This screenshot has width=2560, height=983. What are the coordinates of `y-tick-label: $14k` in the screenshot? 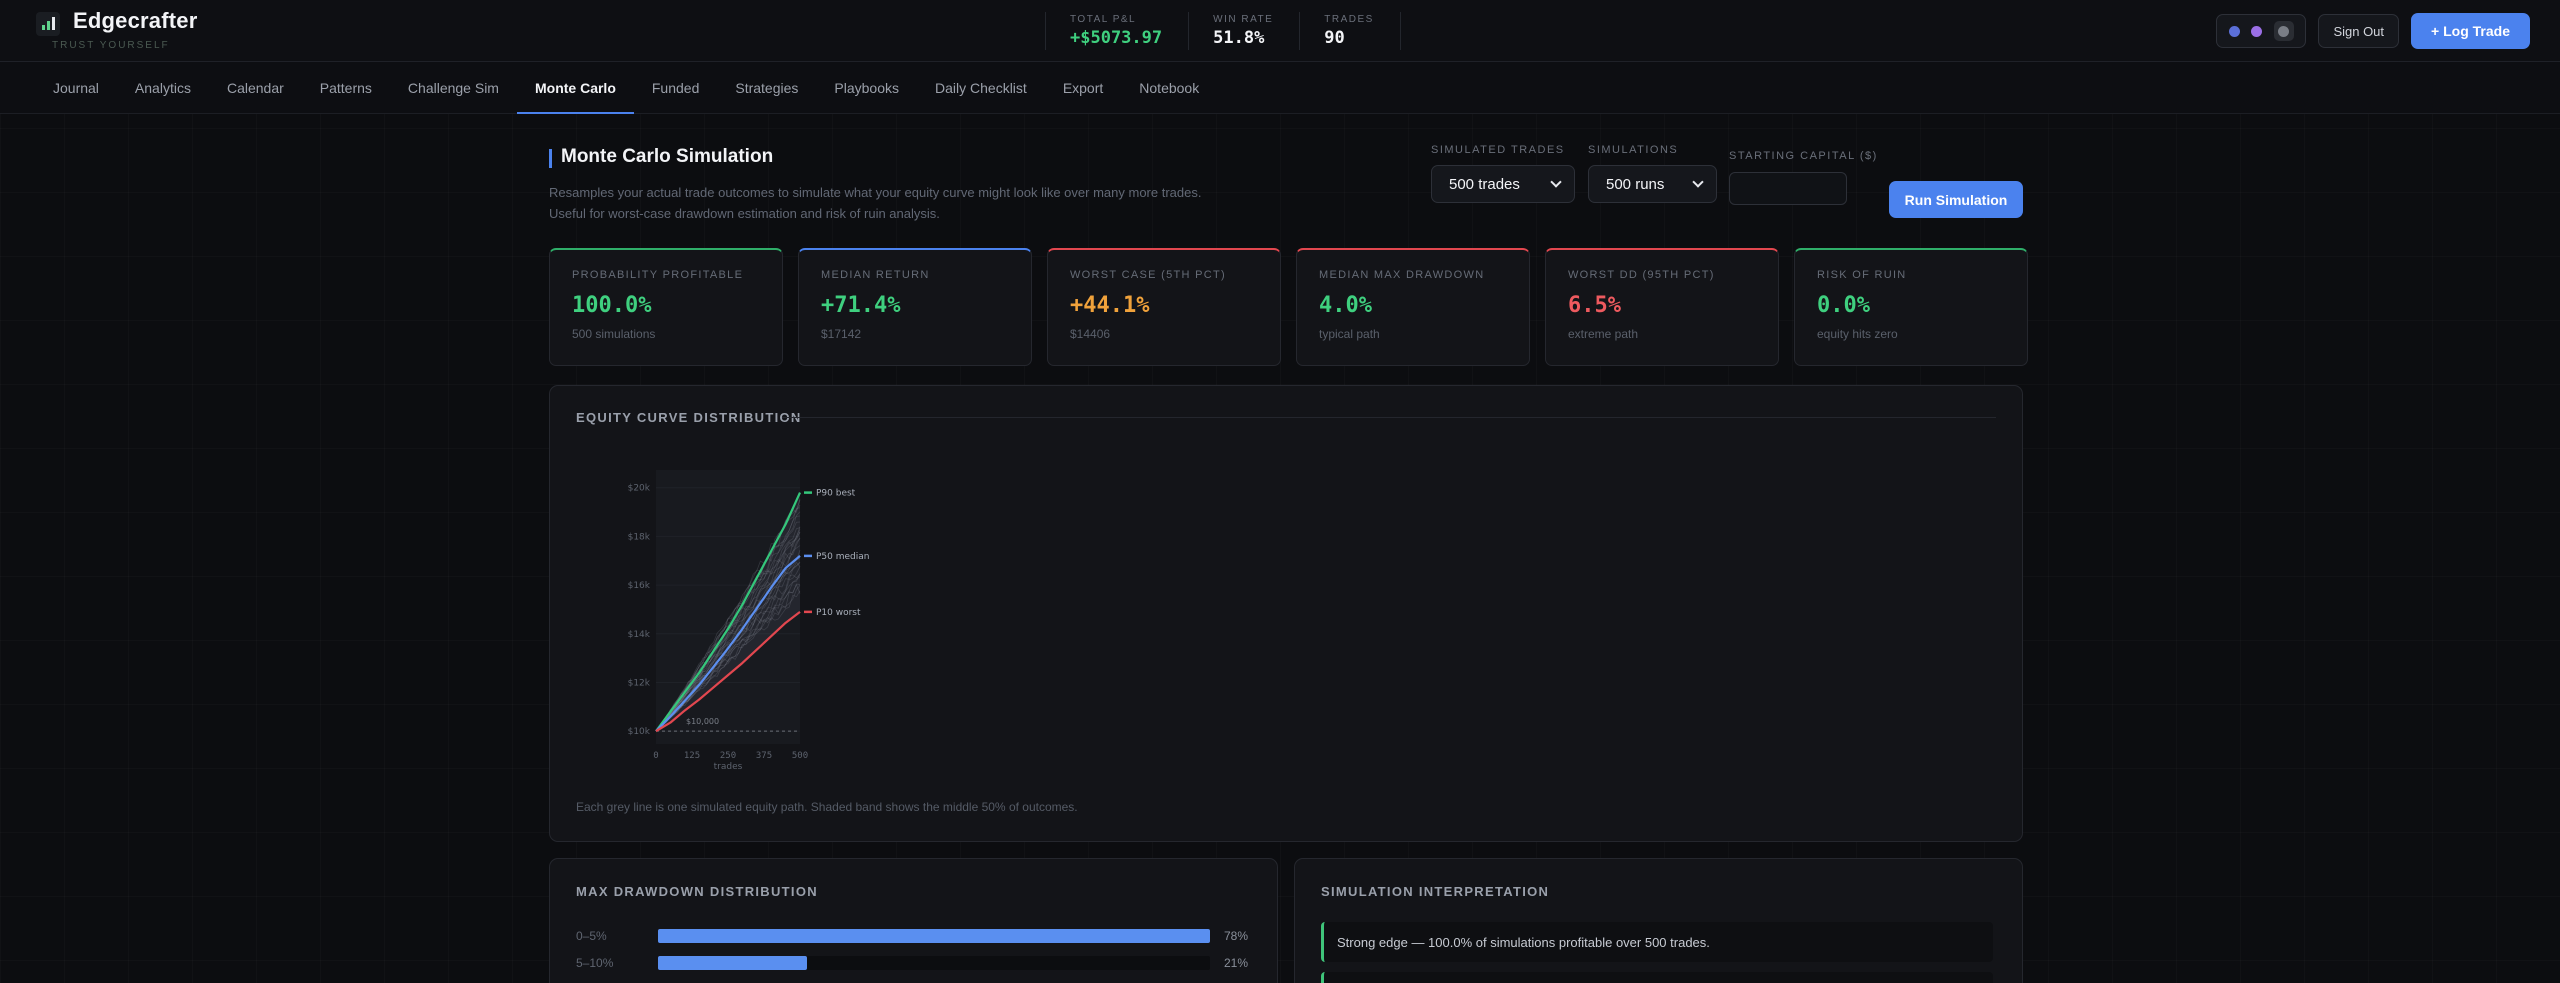 It's located at (639, 635).